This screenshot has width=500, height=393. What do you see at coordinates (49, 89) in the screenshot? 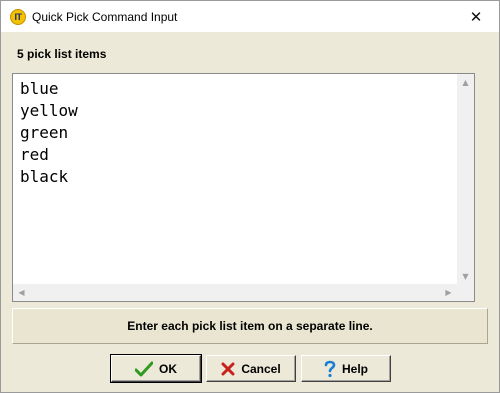
I see `pick-list-item: blue` at bounding box center [49, 89].